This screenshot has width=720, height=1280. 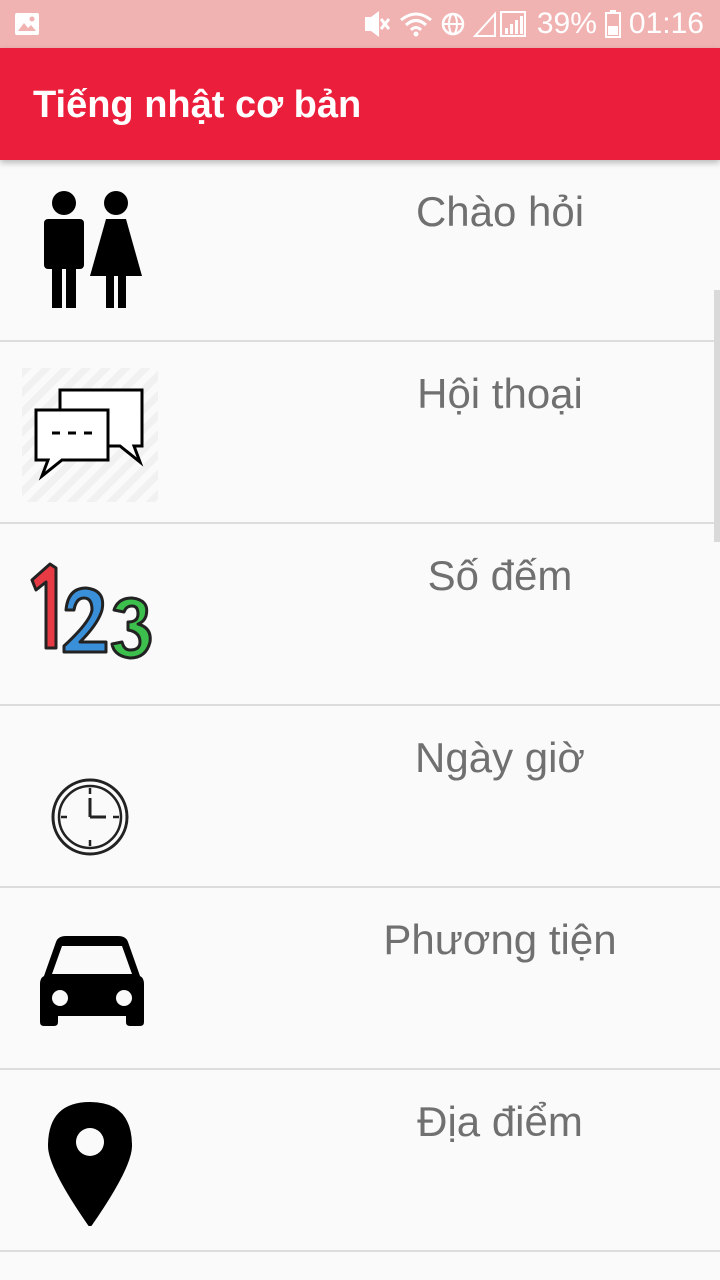 I want to click on image-notification-icon, so click(x=27, y=26).